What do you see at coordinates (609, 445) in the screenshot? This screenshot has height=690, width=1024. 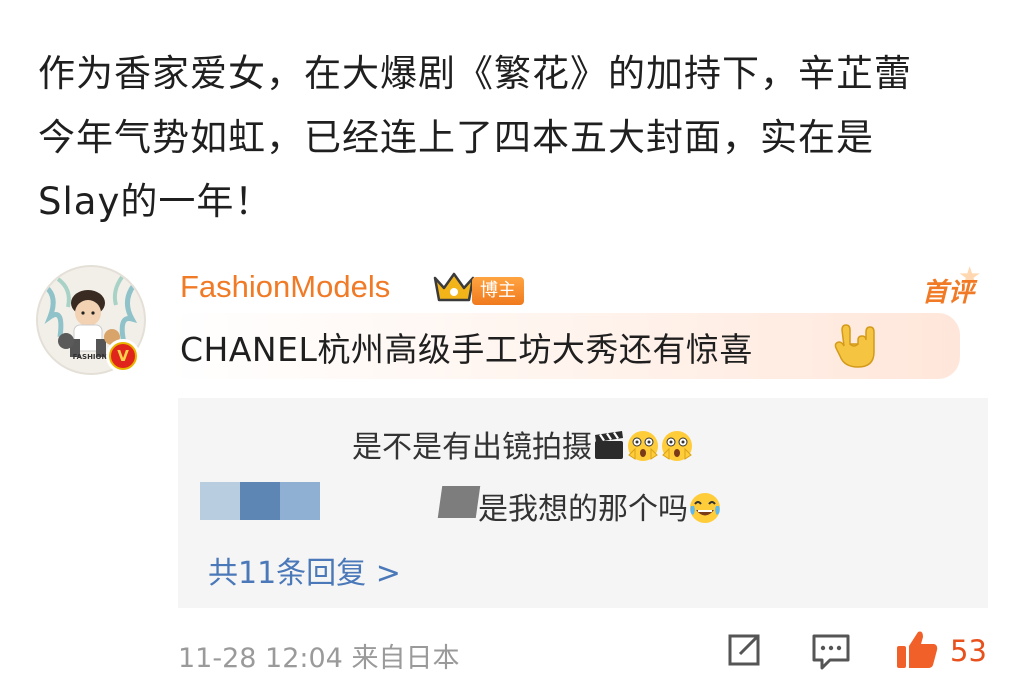 I see `clapperboard-icon` at bounding box center [609, 445].